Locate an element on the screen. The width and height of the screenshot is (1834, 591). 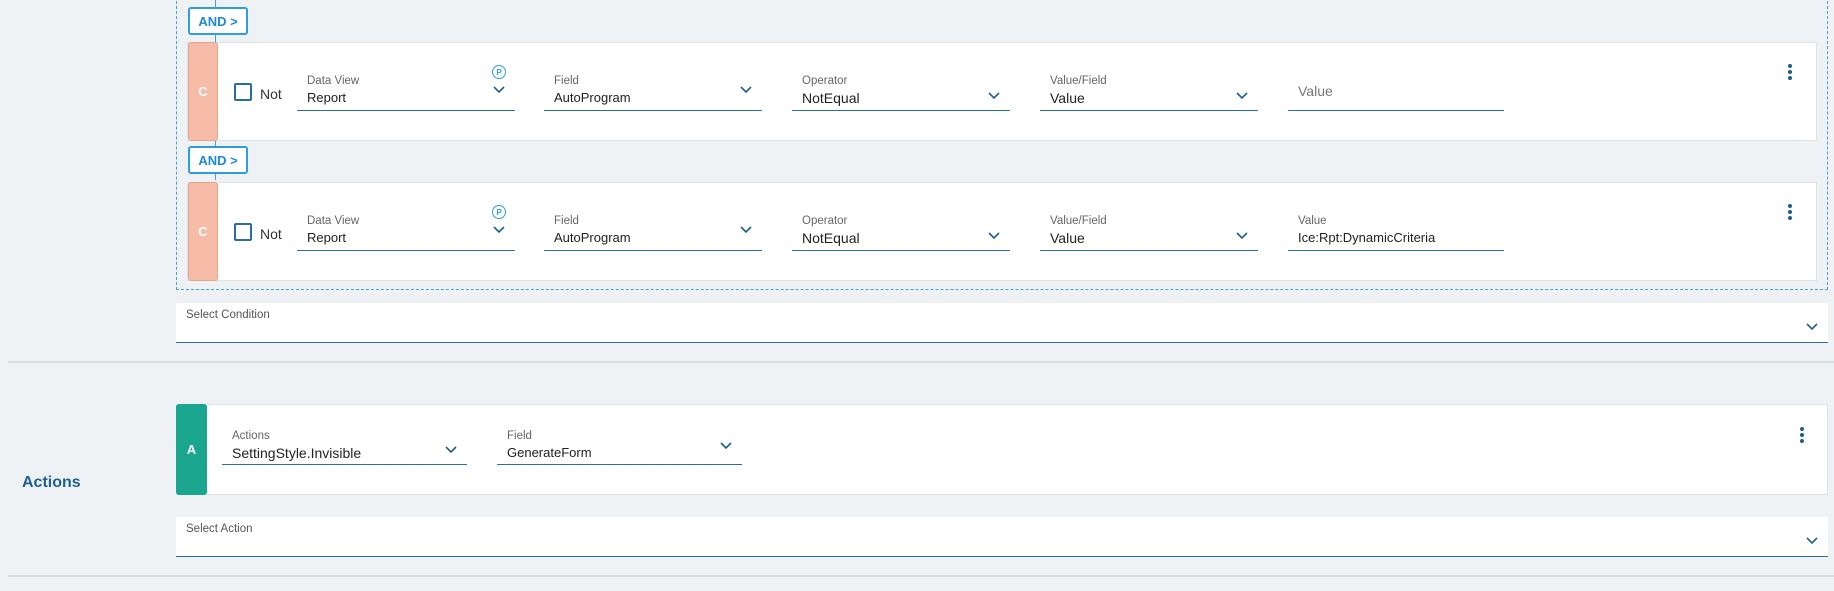
action-field-value: GenerateForm is located at coordinates (549, 452).